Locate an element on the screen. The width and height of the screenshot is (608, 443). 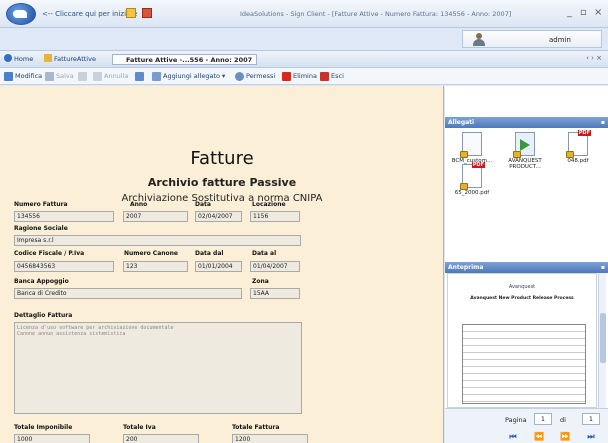
crumb-current: Fatture Attive -...556 - Anno: 2007 is located at coordinates (185, 59).